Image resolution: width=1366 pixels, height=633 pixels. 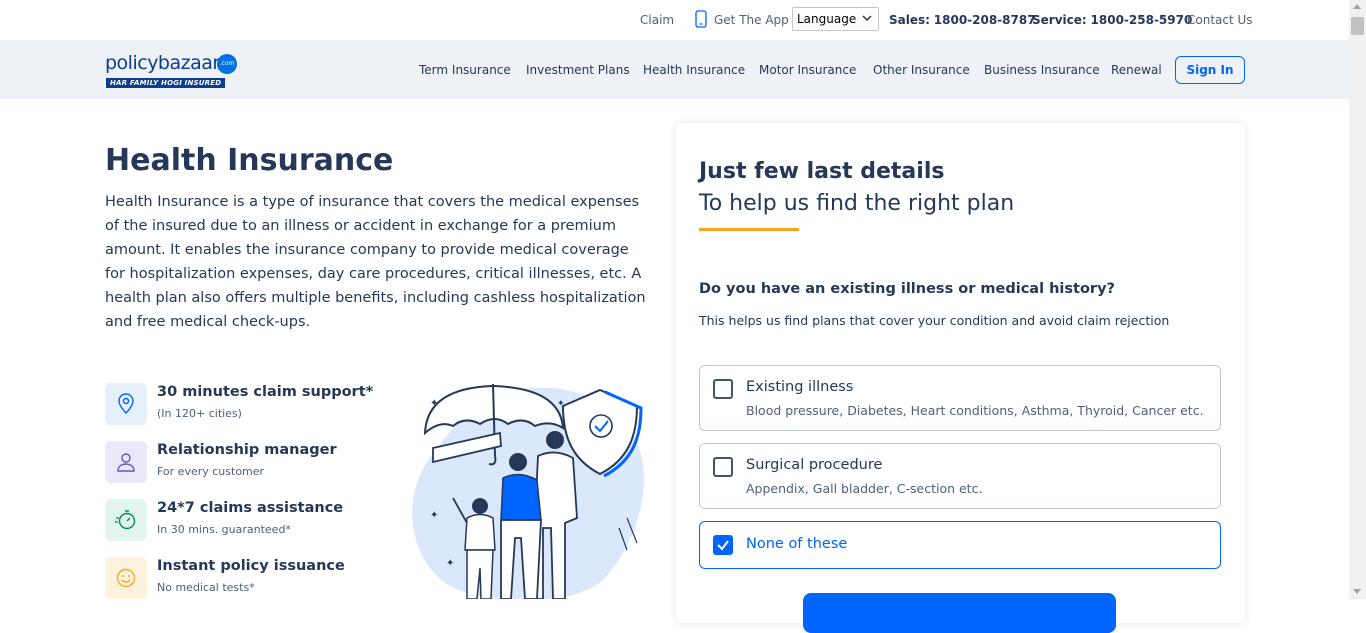 What do you see at coordinates (199, 413) in the screenshot?
I see `feature-subtitle: (In 120+ cities)` at bounding box center [199, 413].